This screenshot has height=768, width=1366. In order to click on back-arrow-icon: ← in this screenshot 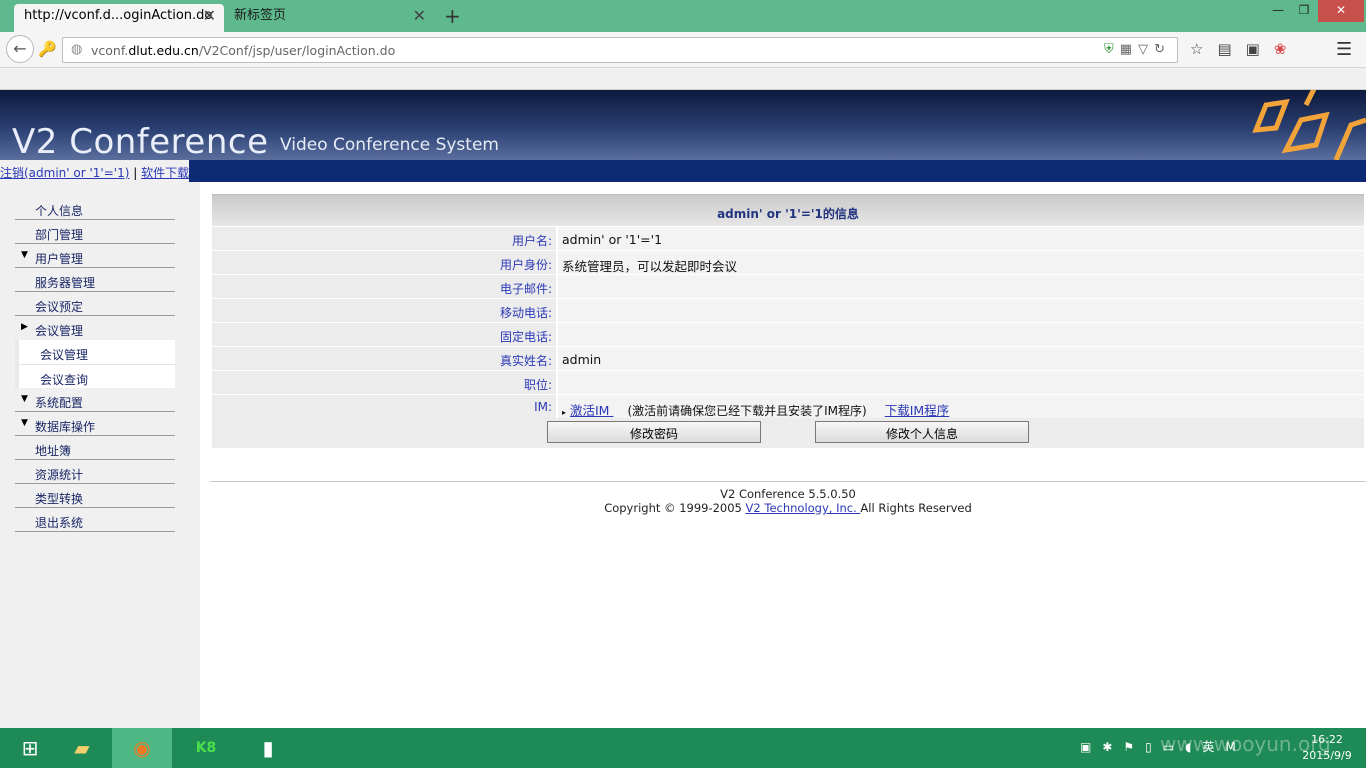, I will do `click(20, 49)`.